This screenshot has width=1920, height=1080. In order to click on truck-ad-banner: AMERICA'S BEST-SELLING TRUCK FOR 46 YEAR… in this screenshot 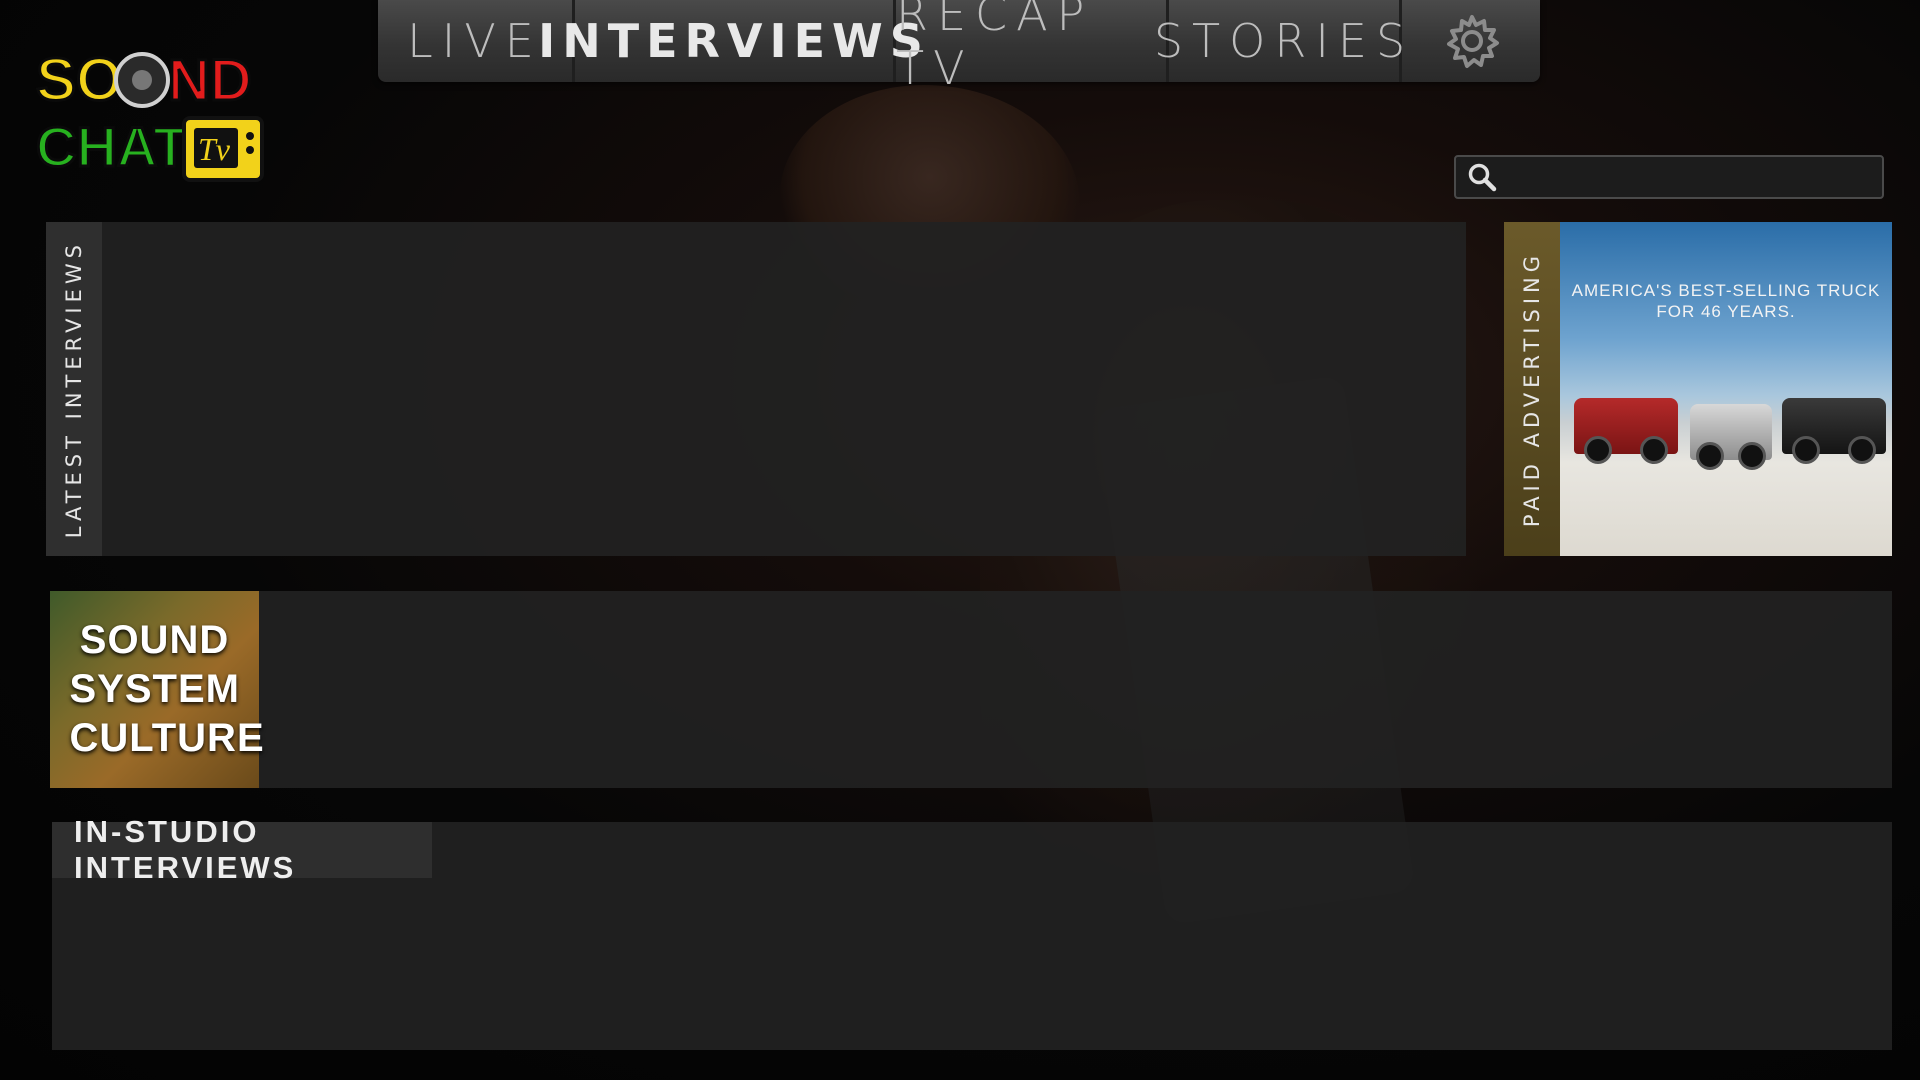, I will do `click(1726, 389)`.